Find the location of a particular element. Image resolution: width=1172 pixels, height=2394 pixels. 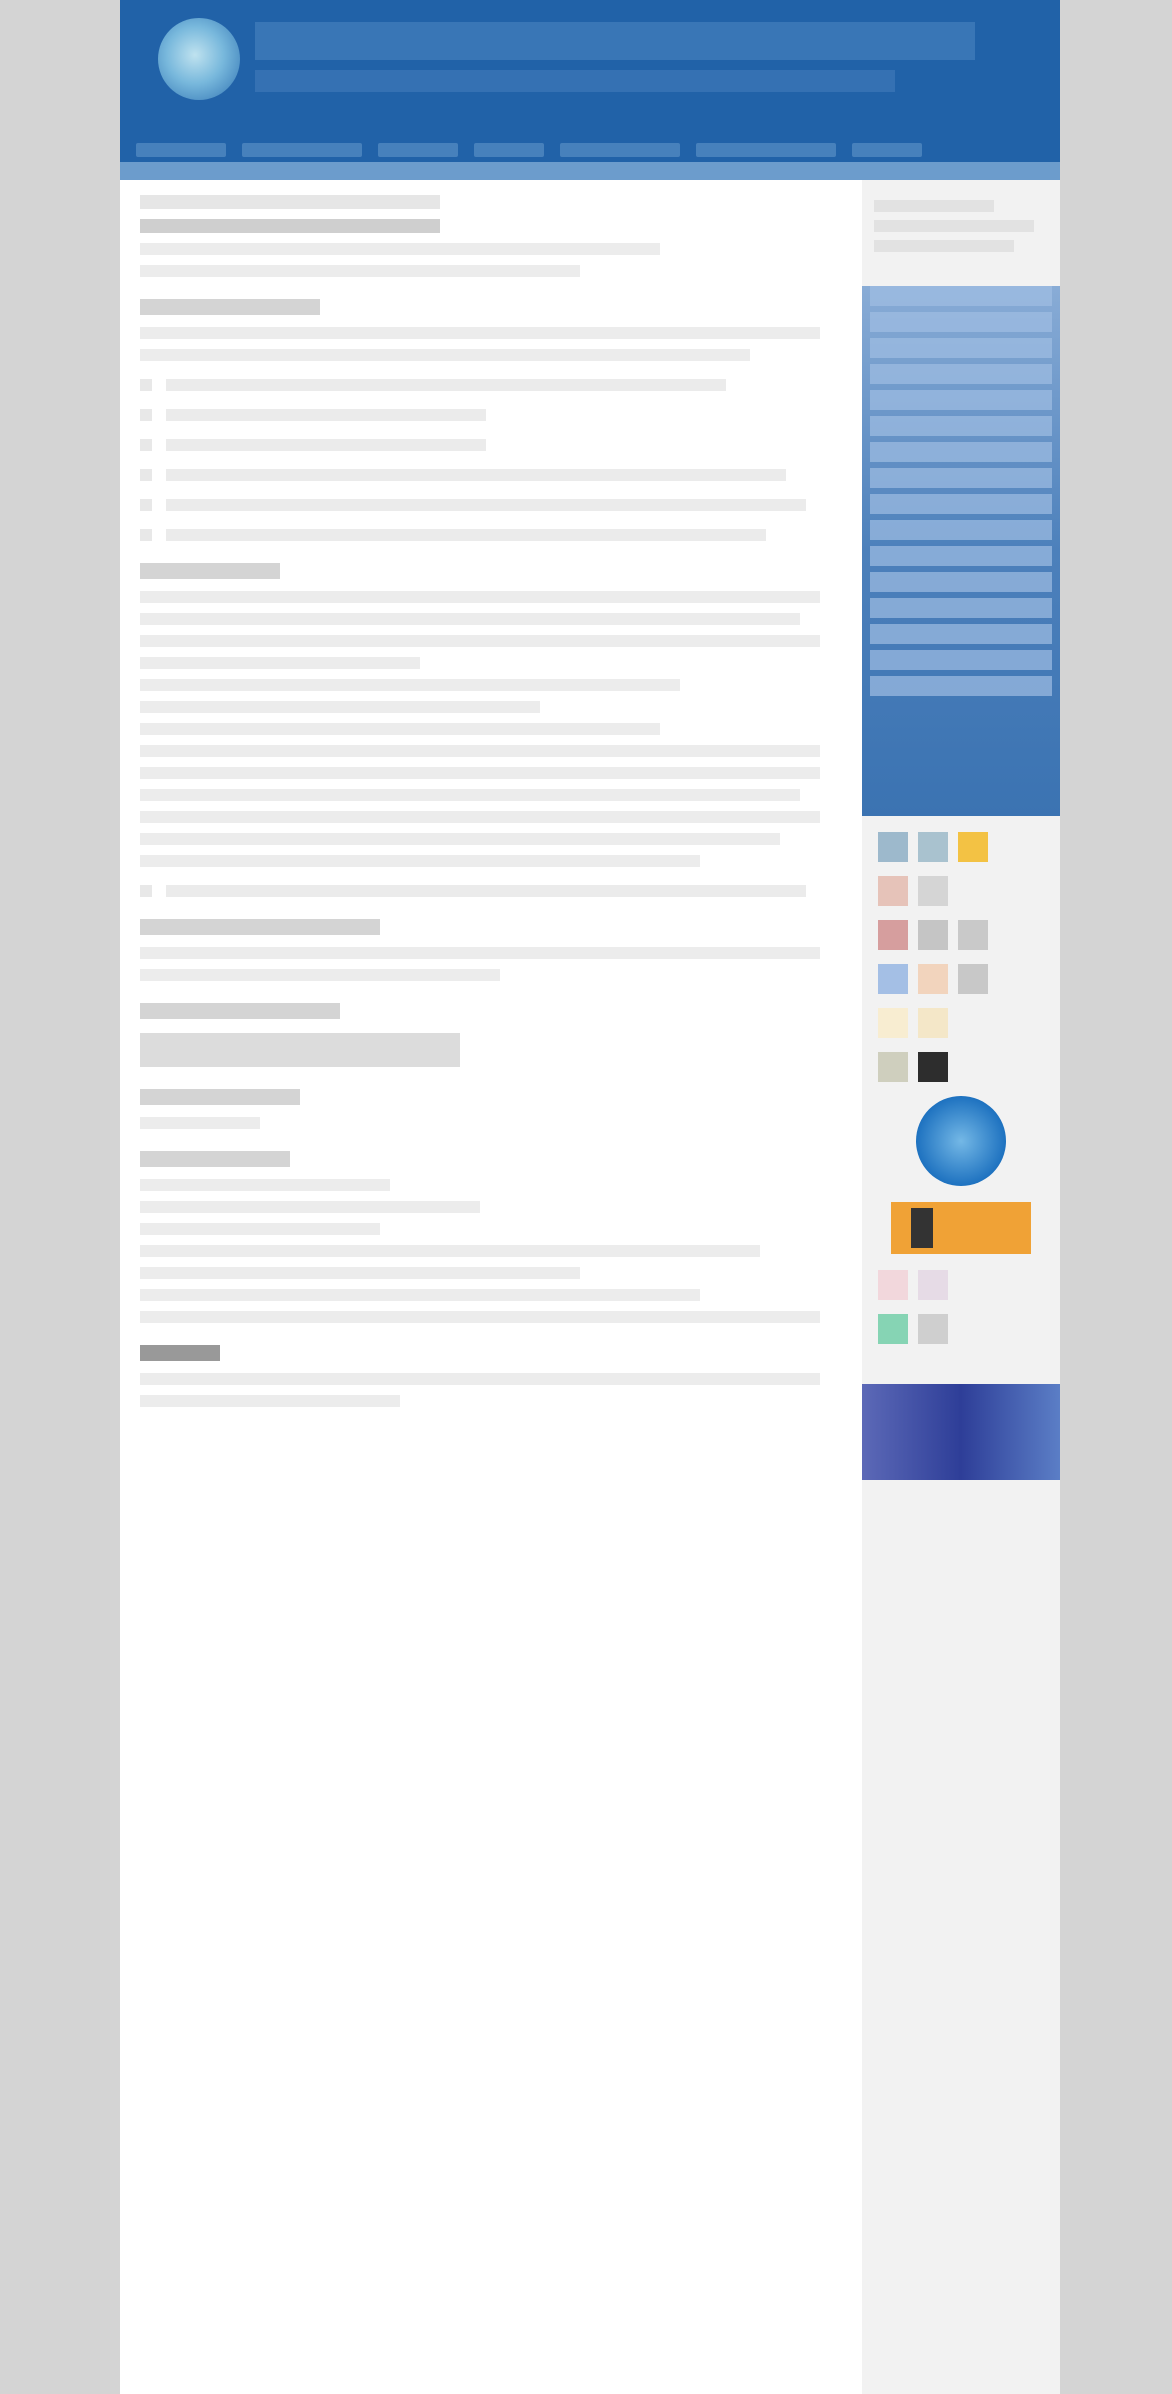

header-strip is located at coordinates (590, 171).